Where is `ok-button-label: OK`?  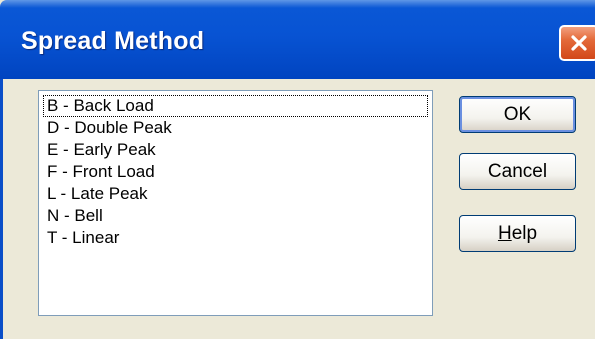 ok-button-label: OK is located at coordinates (517, 114).